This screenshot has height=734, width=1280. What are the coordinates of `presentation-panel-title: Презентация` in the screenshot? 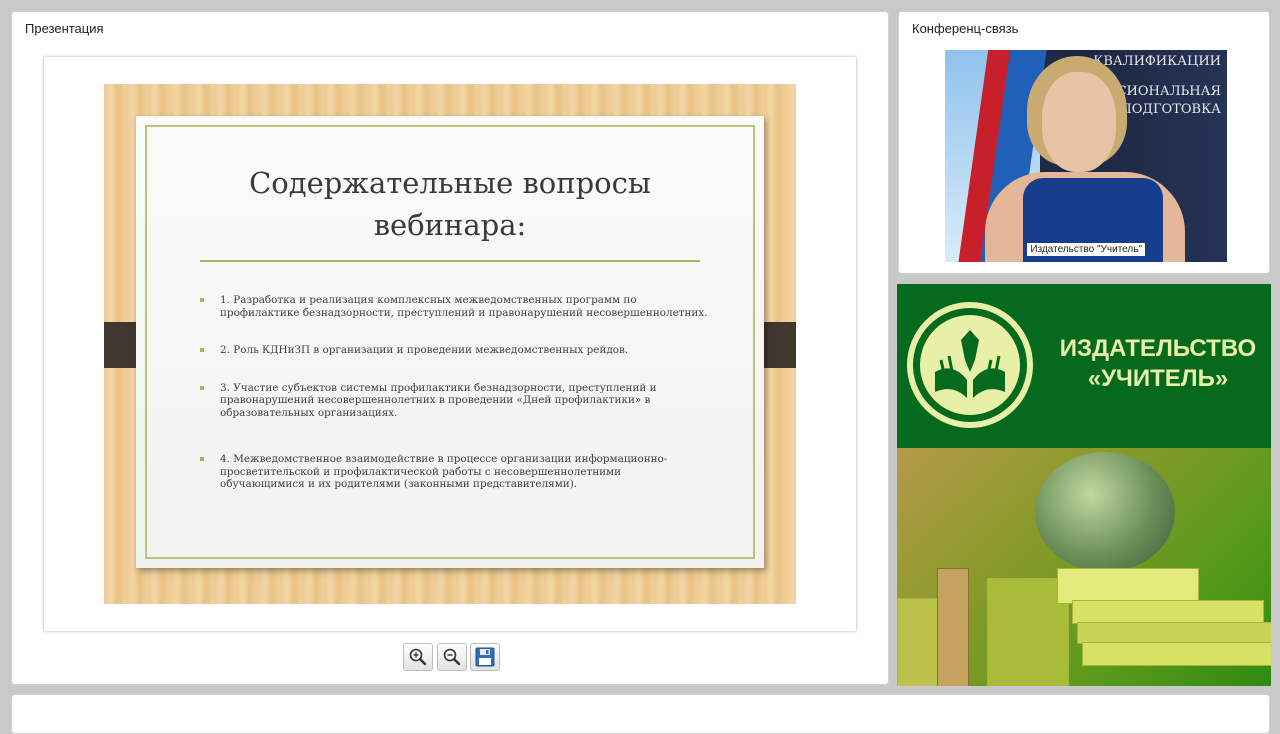 It's located at (64, 28).